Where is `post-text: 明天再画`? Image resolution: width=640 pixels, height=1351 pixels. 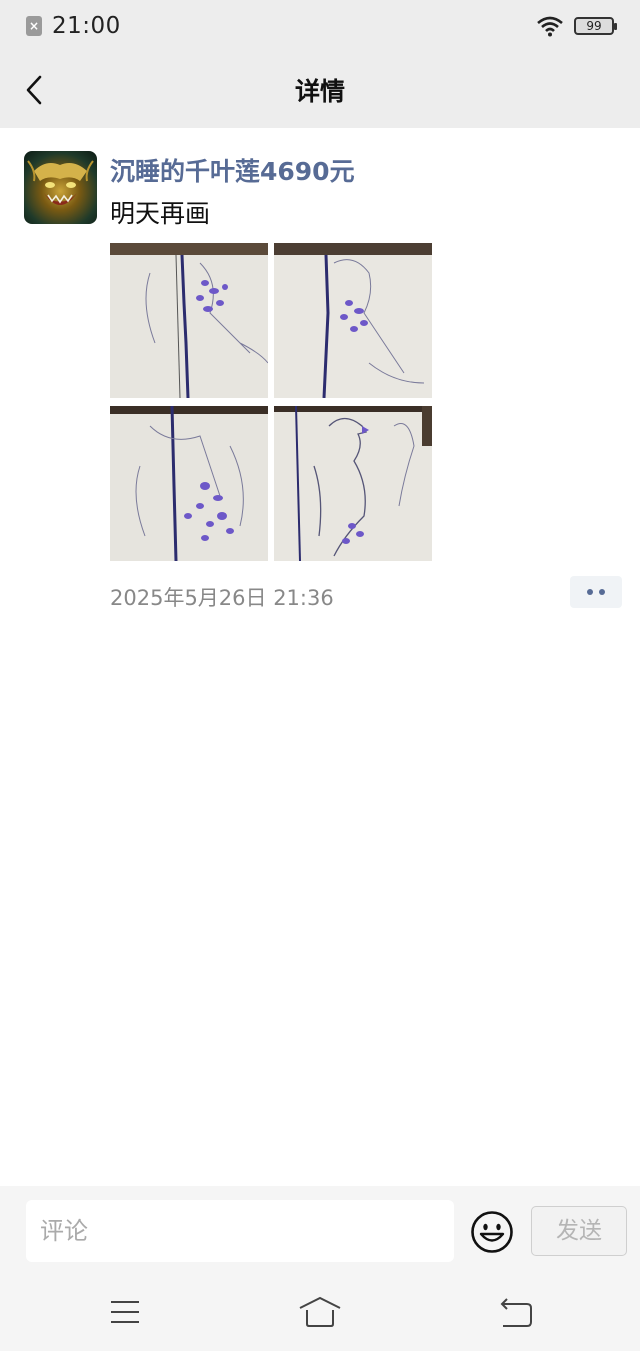
post-text: 明天再画 is located at coordinates (160, 213).